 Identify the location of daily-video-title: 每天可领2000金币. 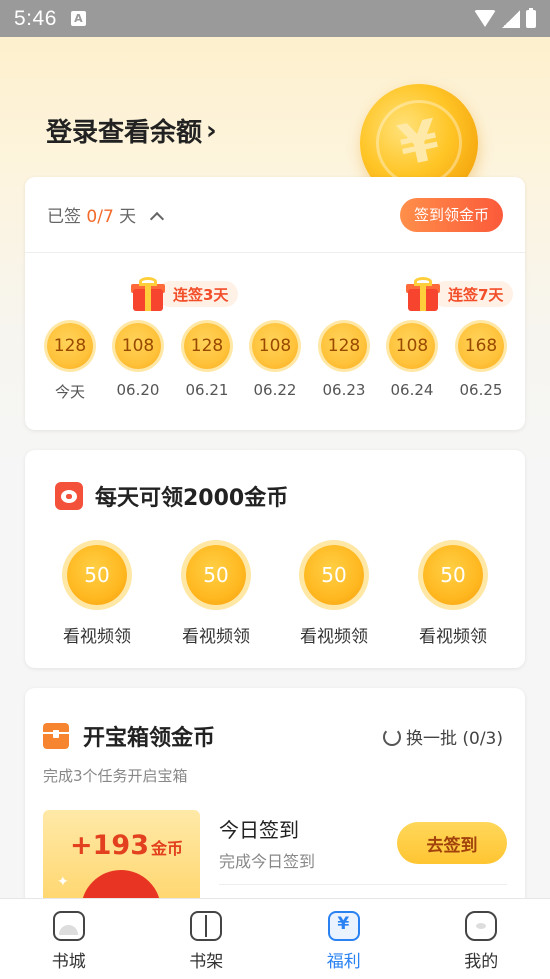
(171, 496).